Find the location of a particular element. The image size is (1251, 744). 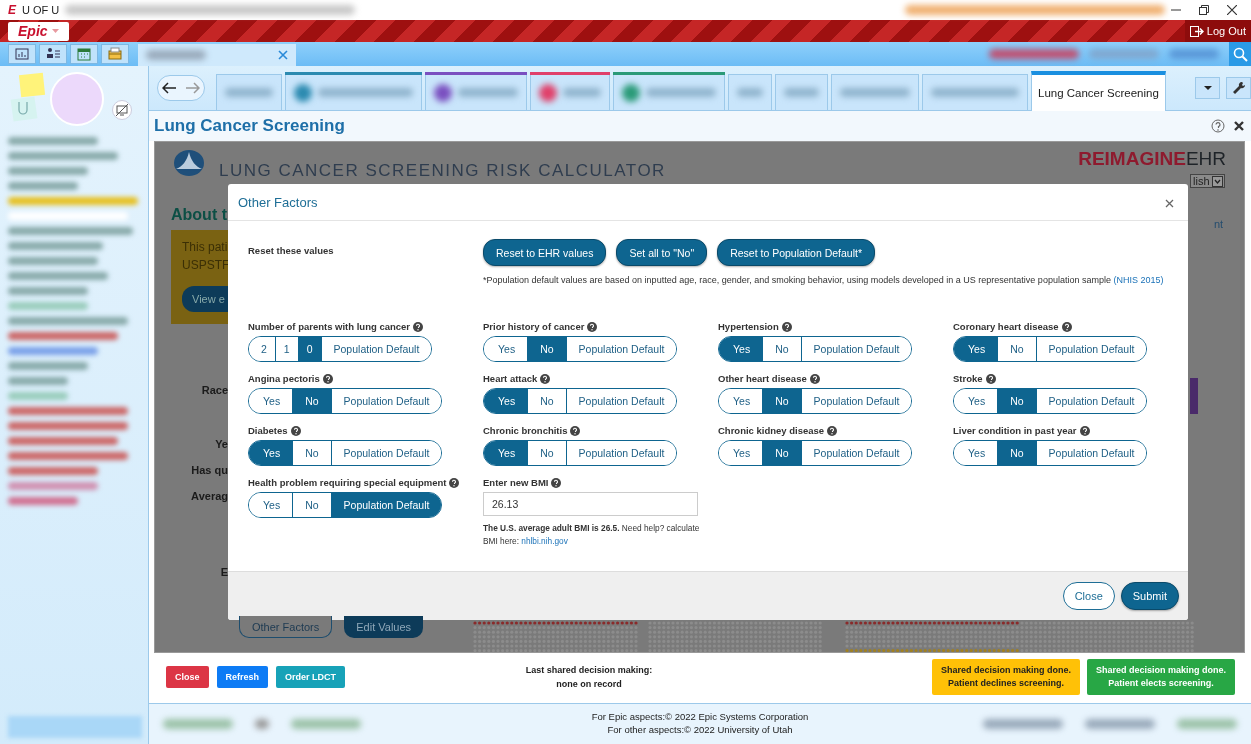

calendar-button is located at coordinates (84, 54).